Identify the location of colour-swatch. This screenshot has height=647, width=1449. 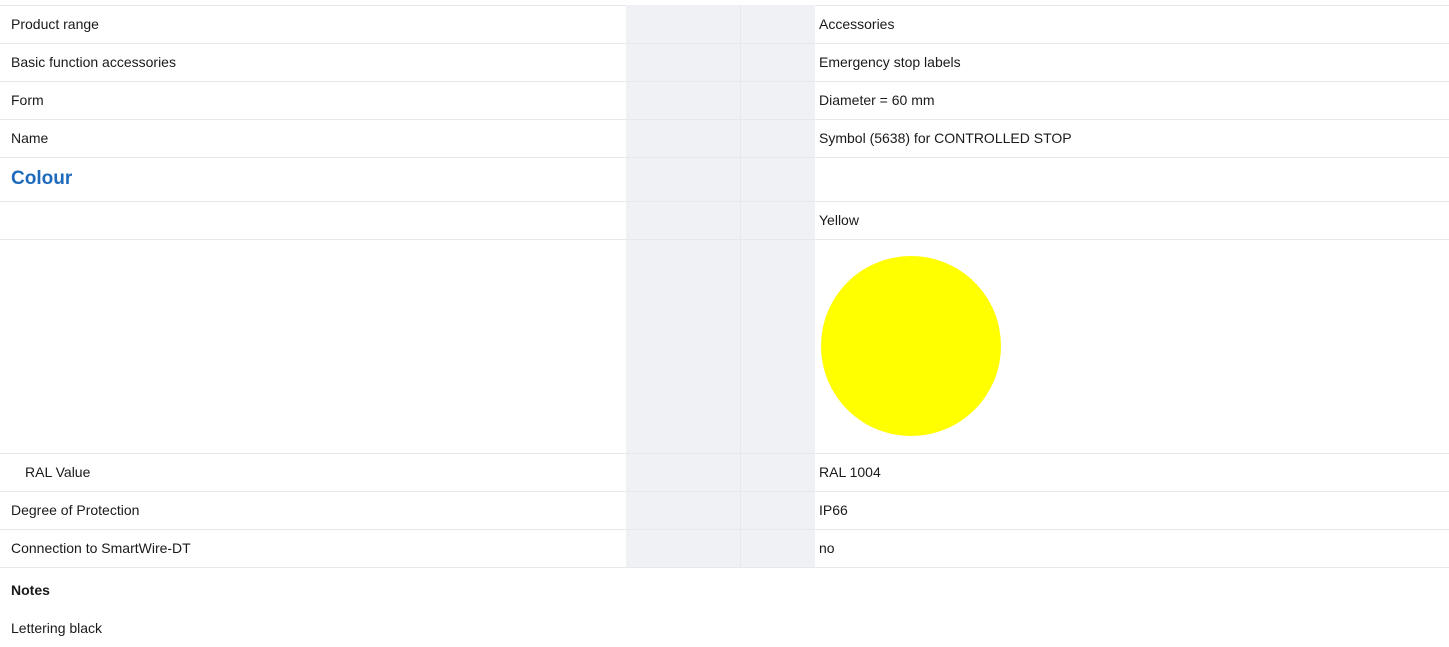
(911, 346).